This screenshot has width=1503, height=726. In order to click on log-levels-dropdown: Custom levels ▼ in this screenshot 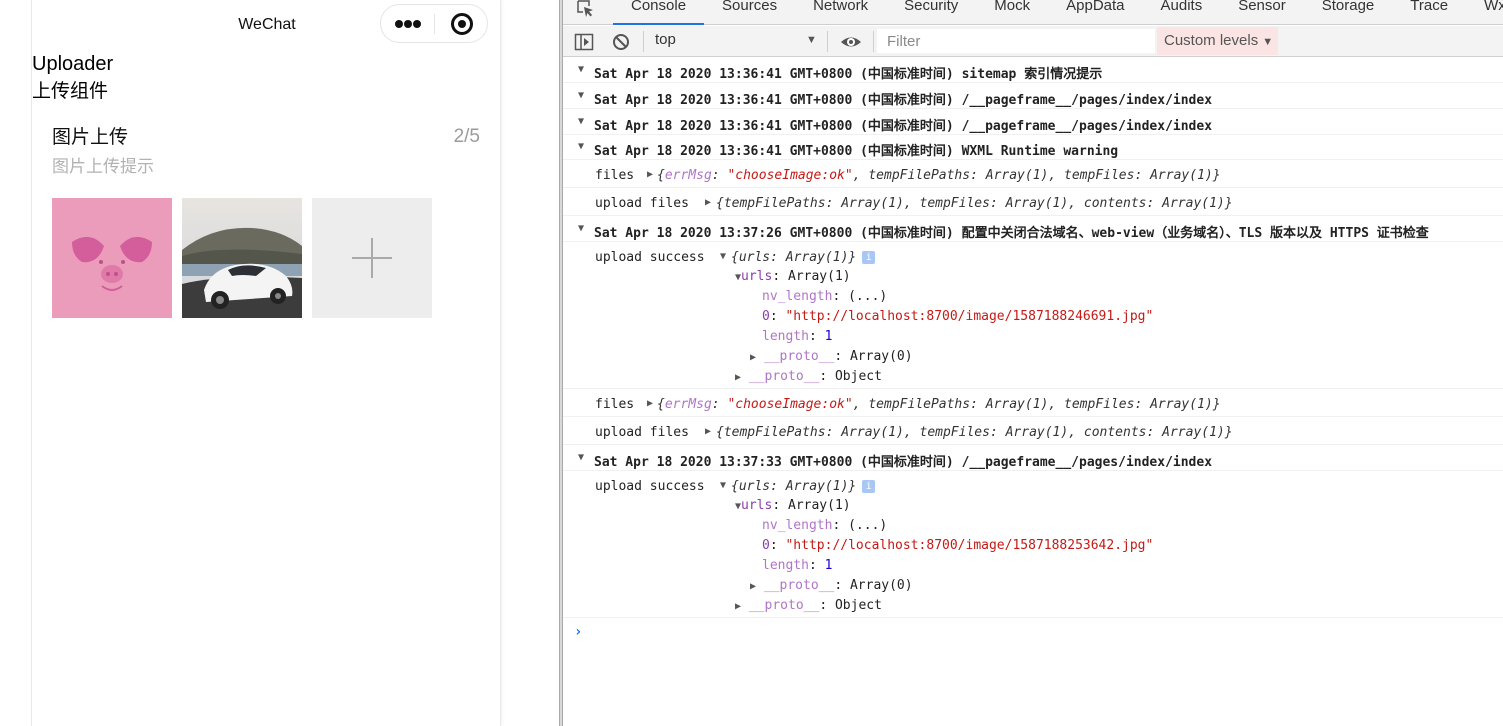, I will do `click(1217, 41)`.